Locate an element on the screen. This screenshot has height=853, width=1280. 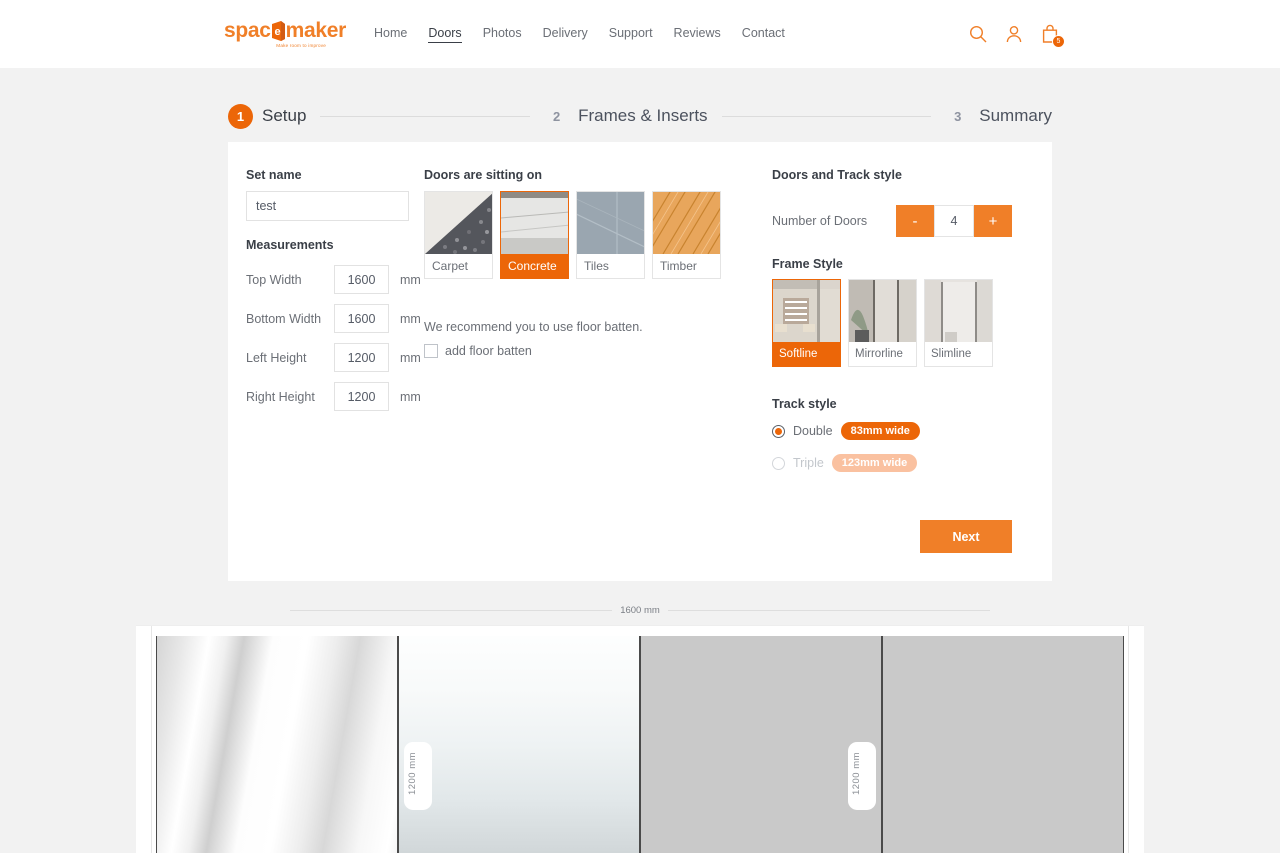
nav-item-reviews: Reviews is located at coordinates (697, 34).